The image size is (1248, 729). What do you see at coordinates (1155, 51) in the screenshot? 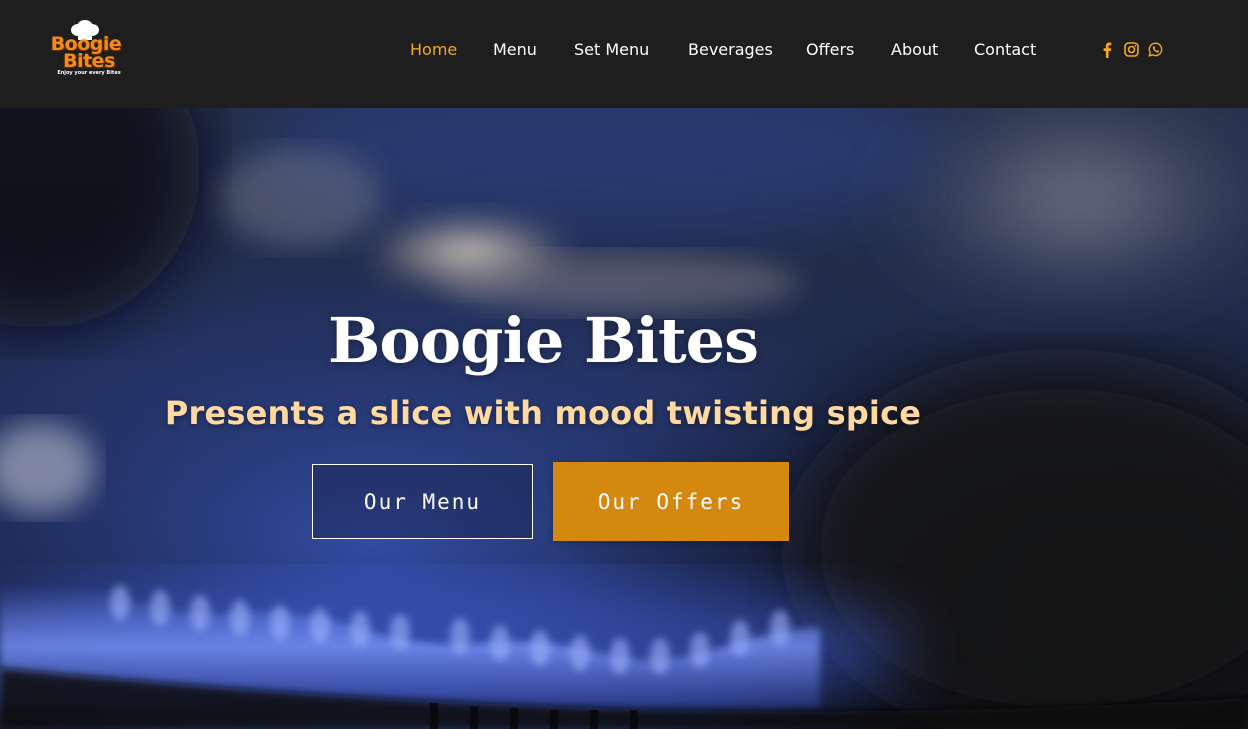
I see `whatsapp-icon` at bounding box center [1155, 51].